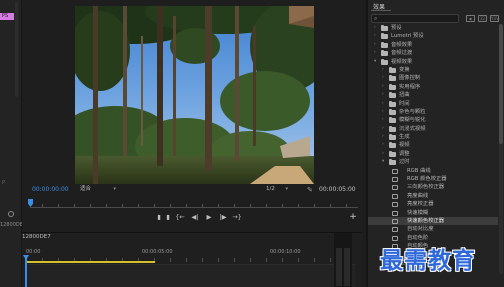  Describe the element at coordinates (7, 16) in the screenshot. I see `project-badge: PS` at that location.